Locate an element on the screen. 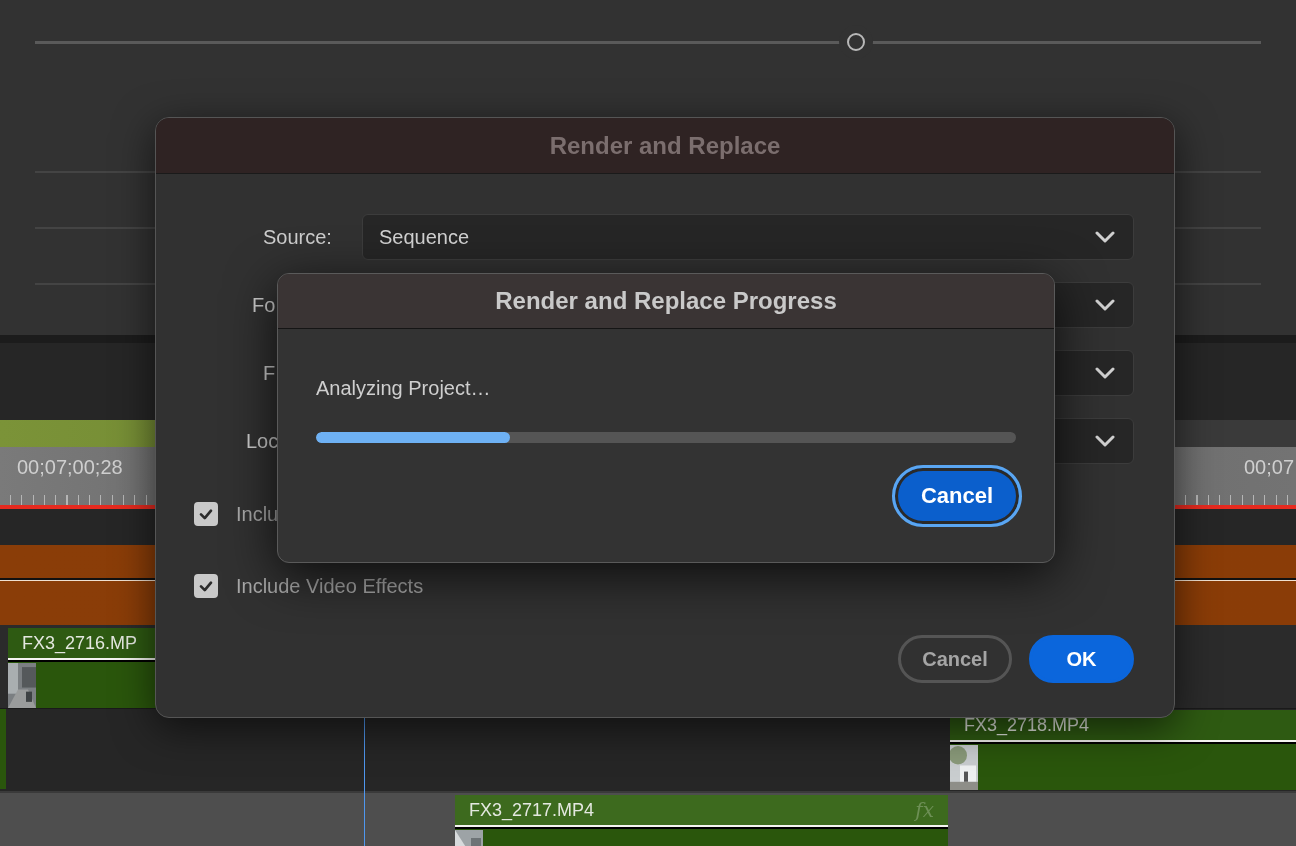 Image resolution: width=1296 pixels, height=846 pixels. checkbox-label: Include Video Effects is located at coordinates (330, 586).